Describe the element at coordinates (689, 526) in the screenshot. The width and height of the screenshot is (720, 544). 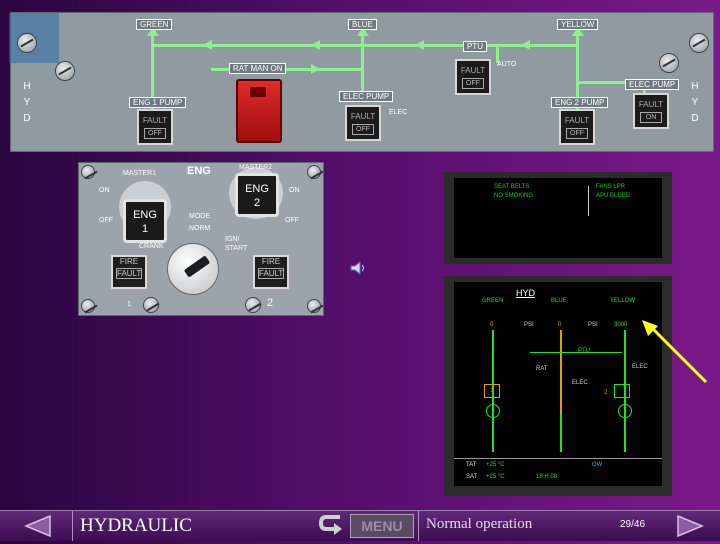
I see `next-page-button` at that location.